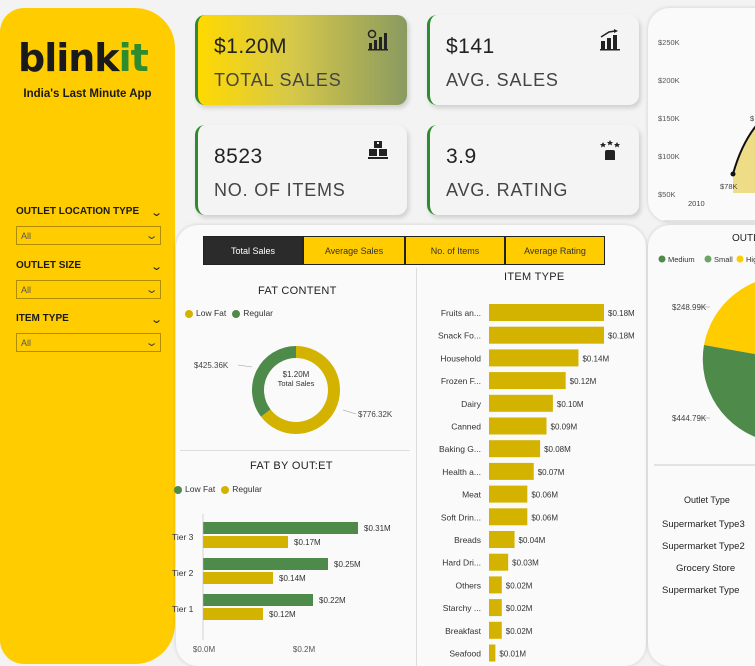 Image resolution: width=755 pixels, height=666 pixels. I want to click on category-label: Canned, so click(466, 427).